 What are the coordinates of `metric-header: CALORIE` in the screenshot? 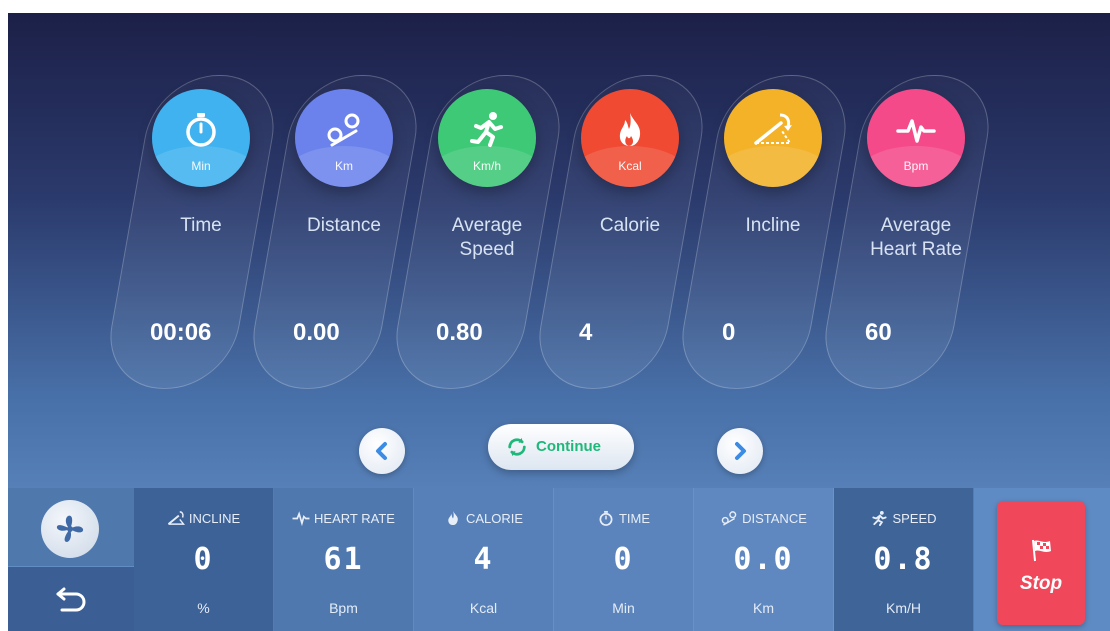 It's located at (483, 518).